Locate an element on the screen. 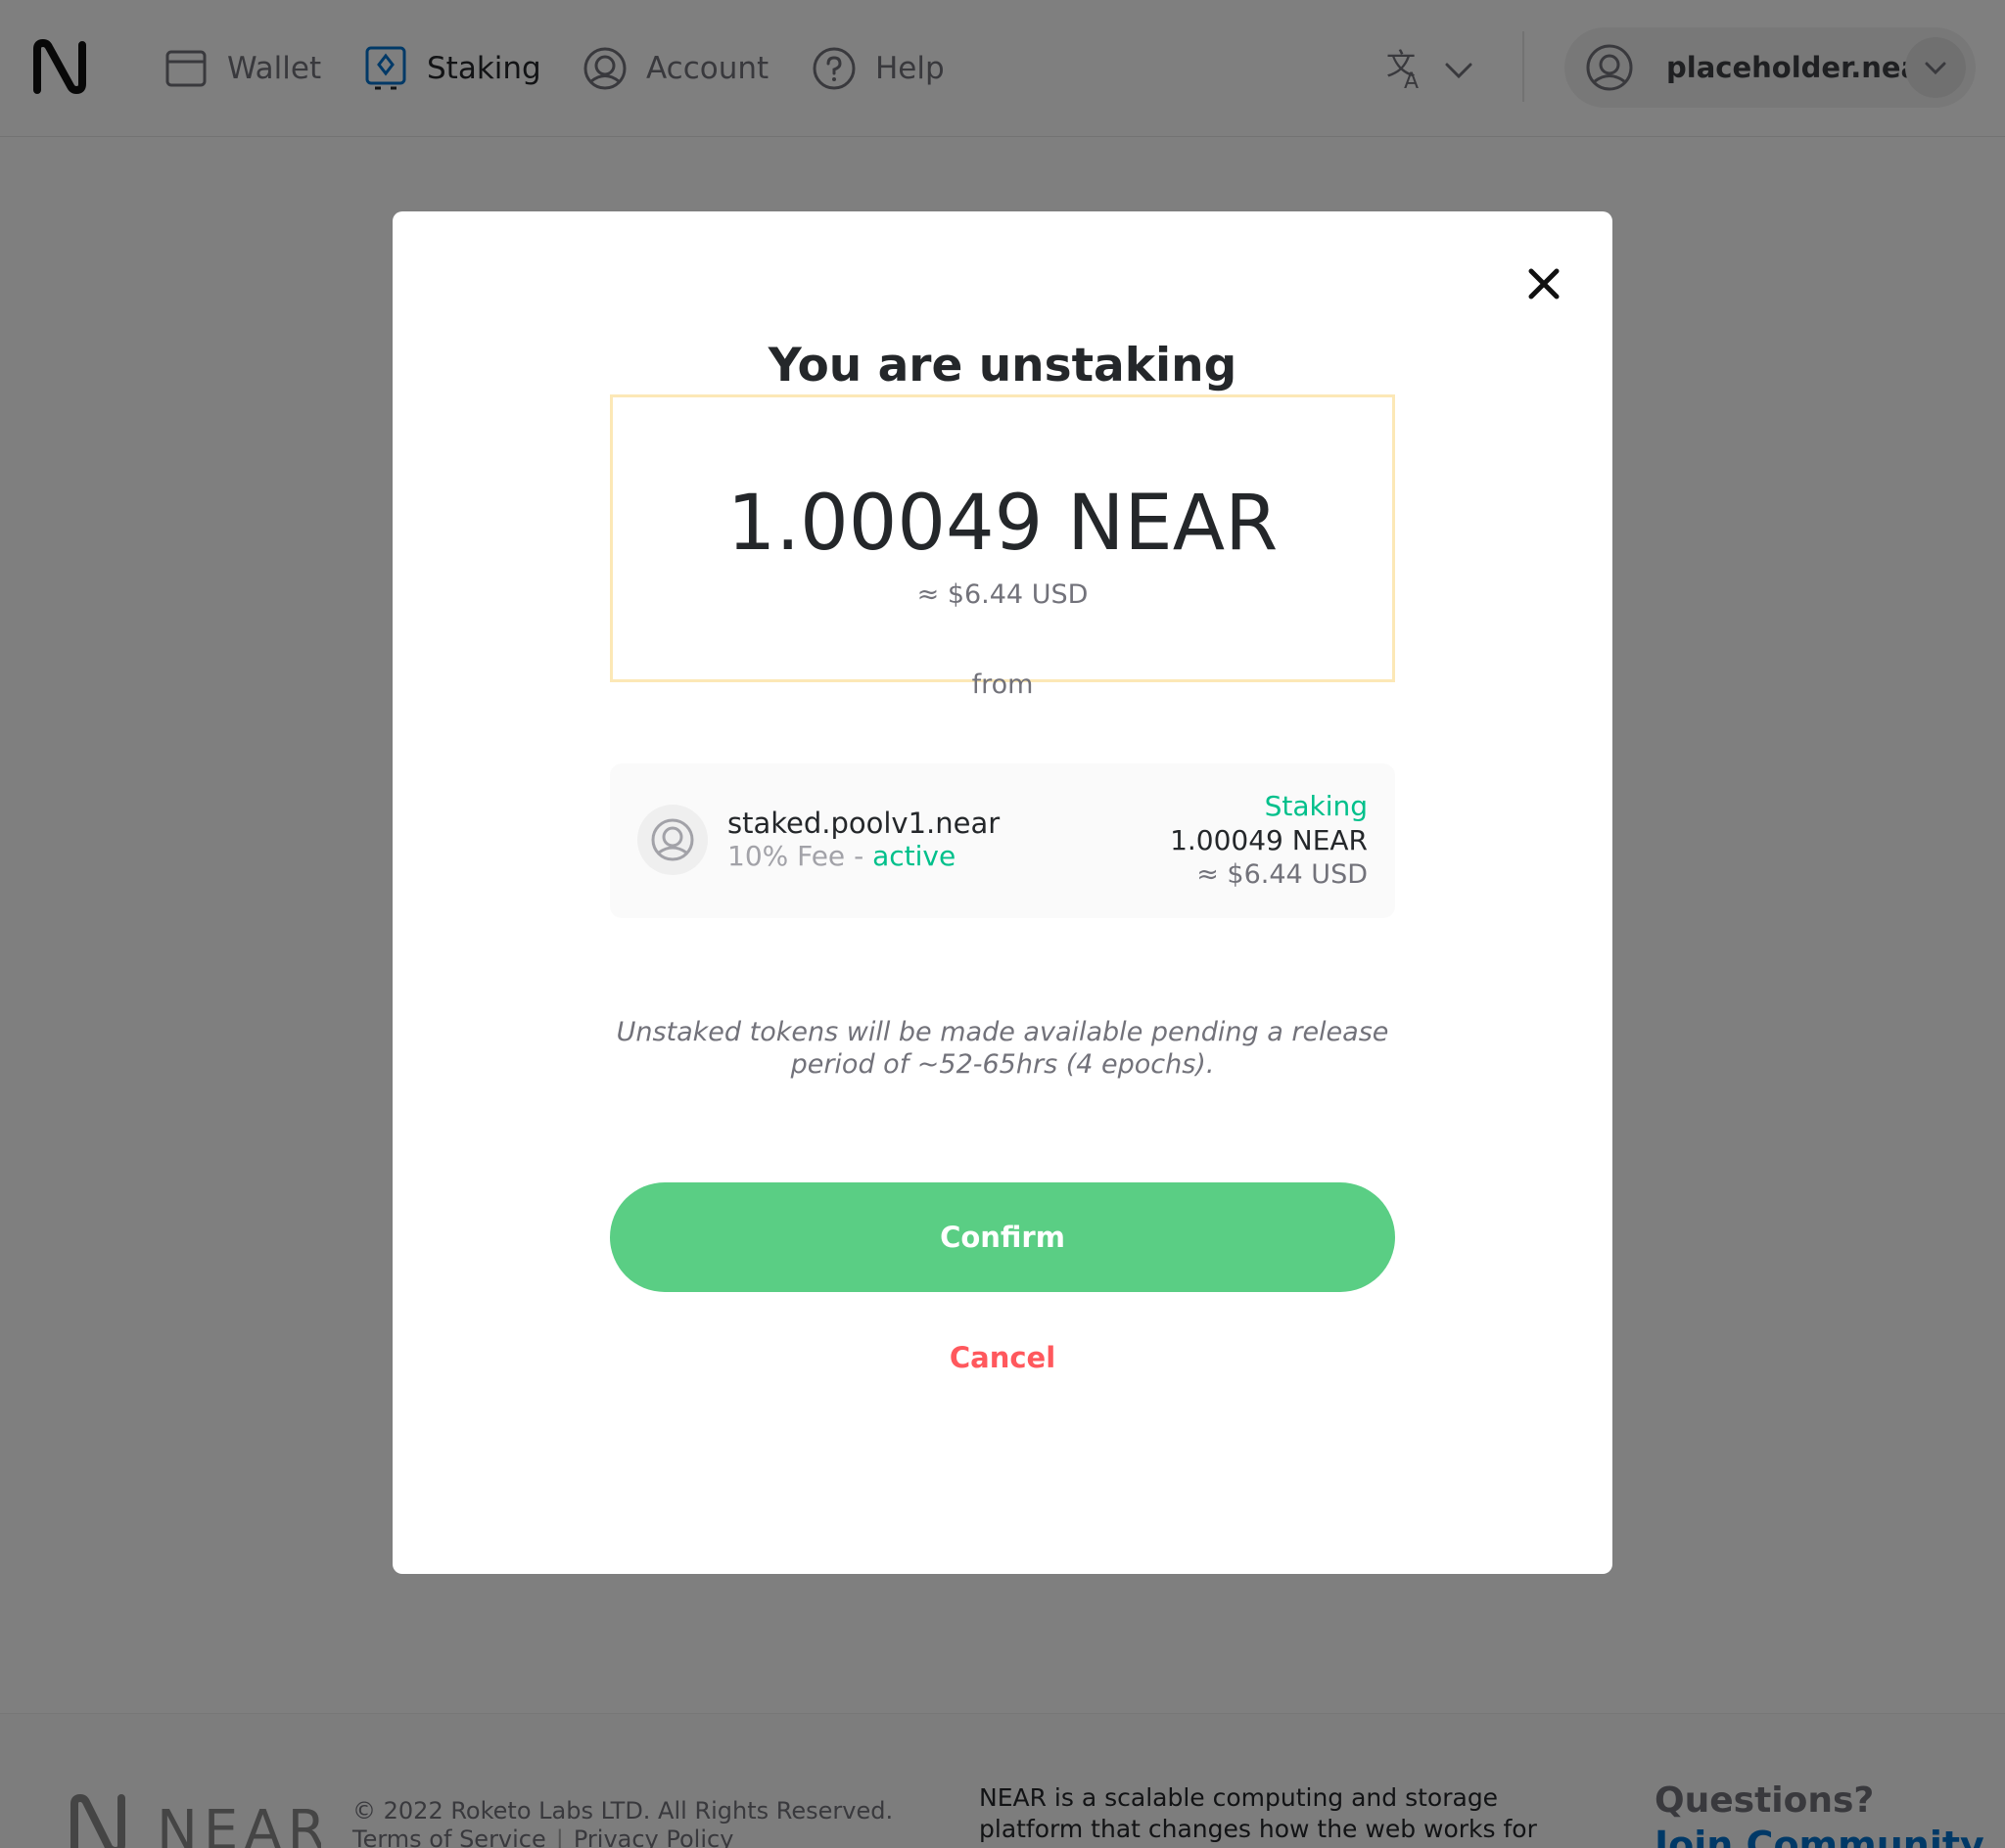  validator-state: active is located at coordinates (914, 856).